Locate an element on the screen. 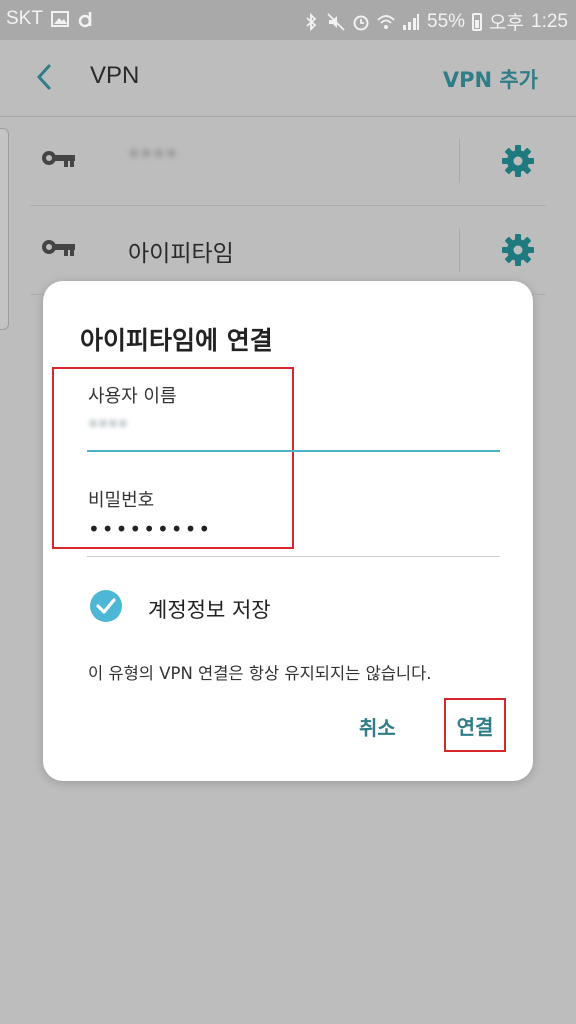 The image size is (576, 1024). username-label: 사용자 이름 is located at coordinates (132, 396).